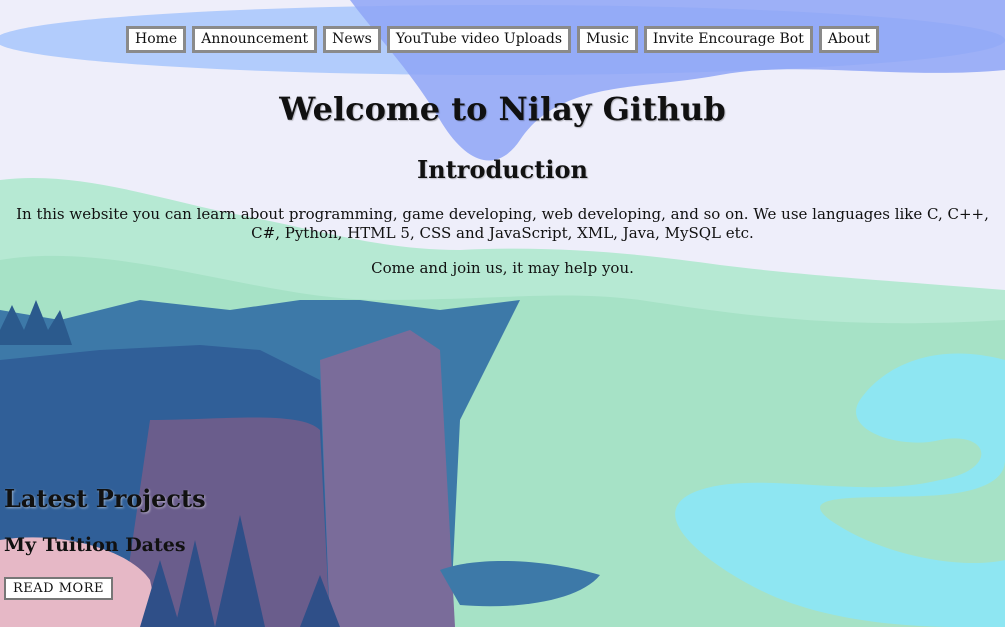 The width and height of the screenshot is (1005, 627). Describe the element at coordinates (728, 39) in the screenshot. I see `nav-invite-bot-button: Invite Encourage Bot` at that location.